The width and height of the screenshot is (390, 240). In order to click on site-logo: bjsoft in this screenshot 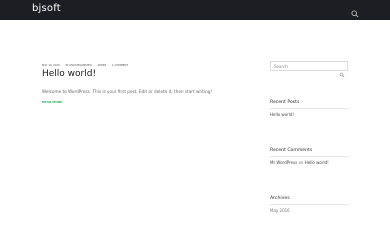, I will do `click(46, 8)`.